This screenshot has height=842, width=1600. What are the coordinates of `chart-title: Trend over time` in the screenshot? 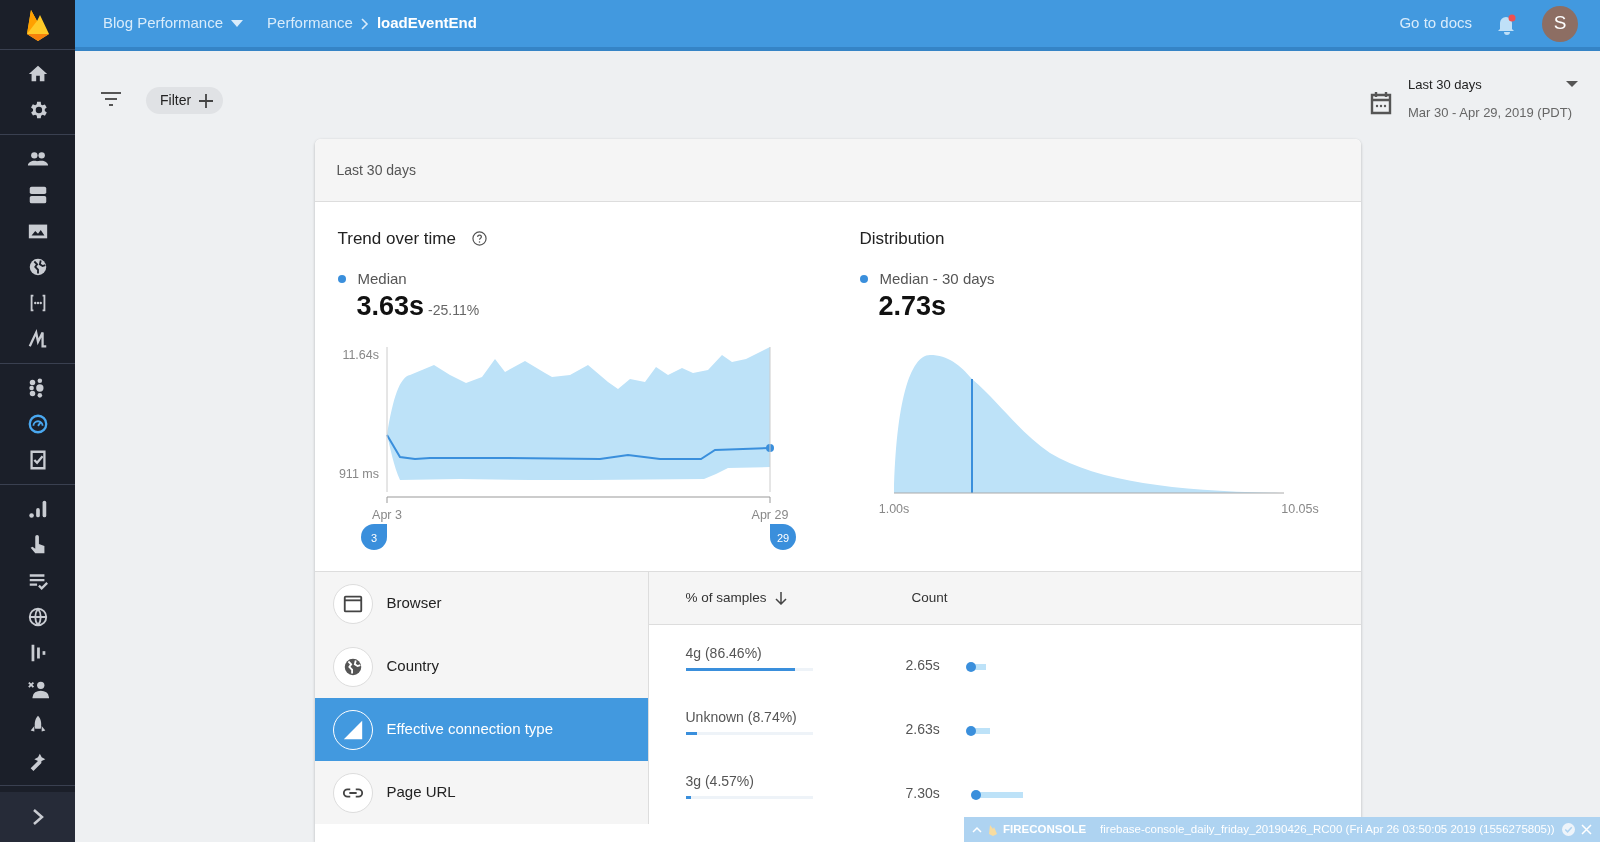 It's located at (396, 239).